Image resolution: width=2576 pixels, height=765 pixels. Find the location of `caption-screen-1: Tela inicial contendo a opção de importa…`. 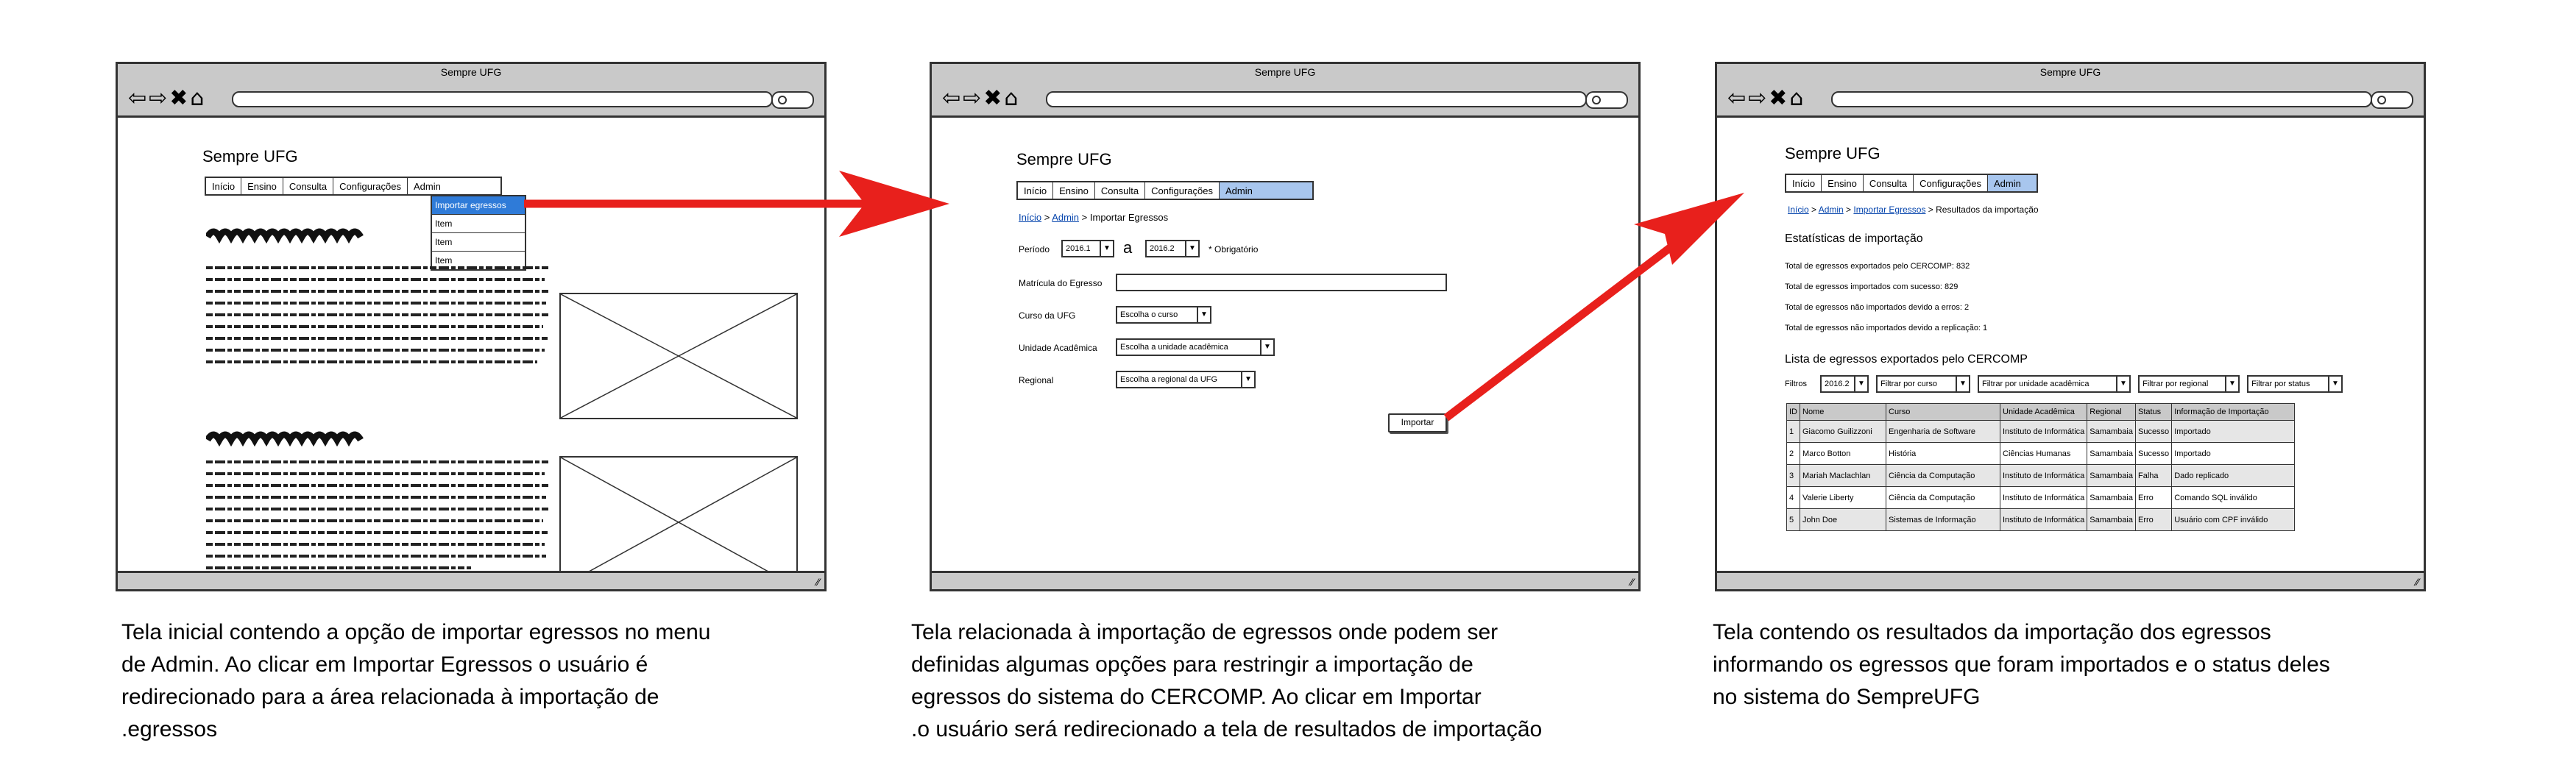

caption-screen-1: Tela inicial contendo a opção de importa… is located at coordinates (489, 681).